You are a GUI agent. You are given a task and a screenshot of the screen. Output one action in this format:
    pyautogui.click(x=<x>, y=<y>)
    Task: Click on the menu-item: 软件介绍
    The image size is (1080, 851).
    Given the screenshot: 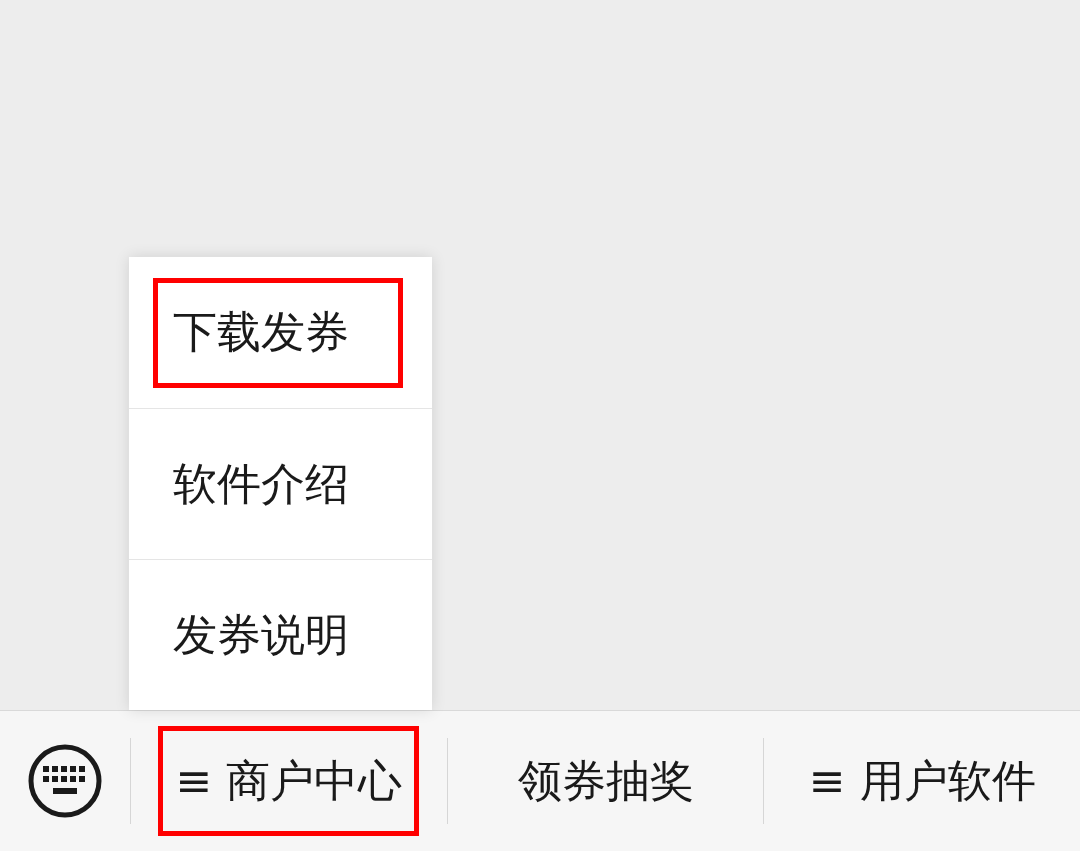 What is the action you would take?
    pyautogui.click(x=278, y=484)
    